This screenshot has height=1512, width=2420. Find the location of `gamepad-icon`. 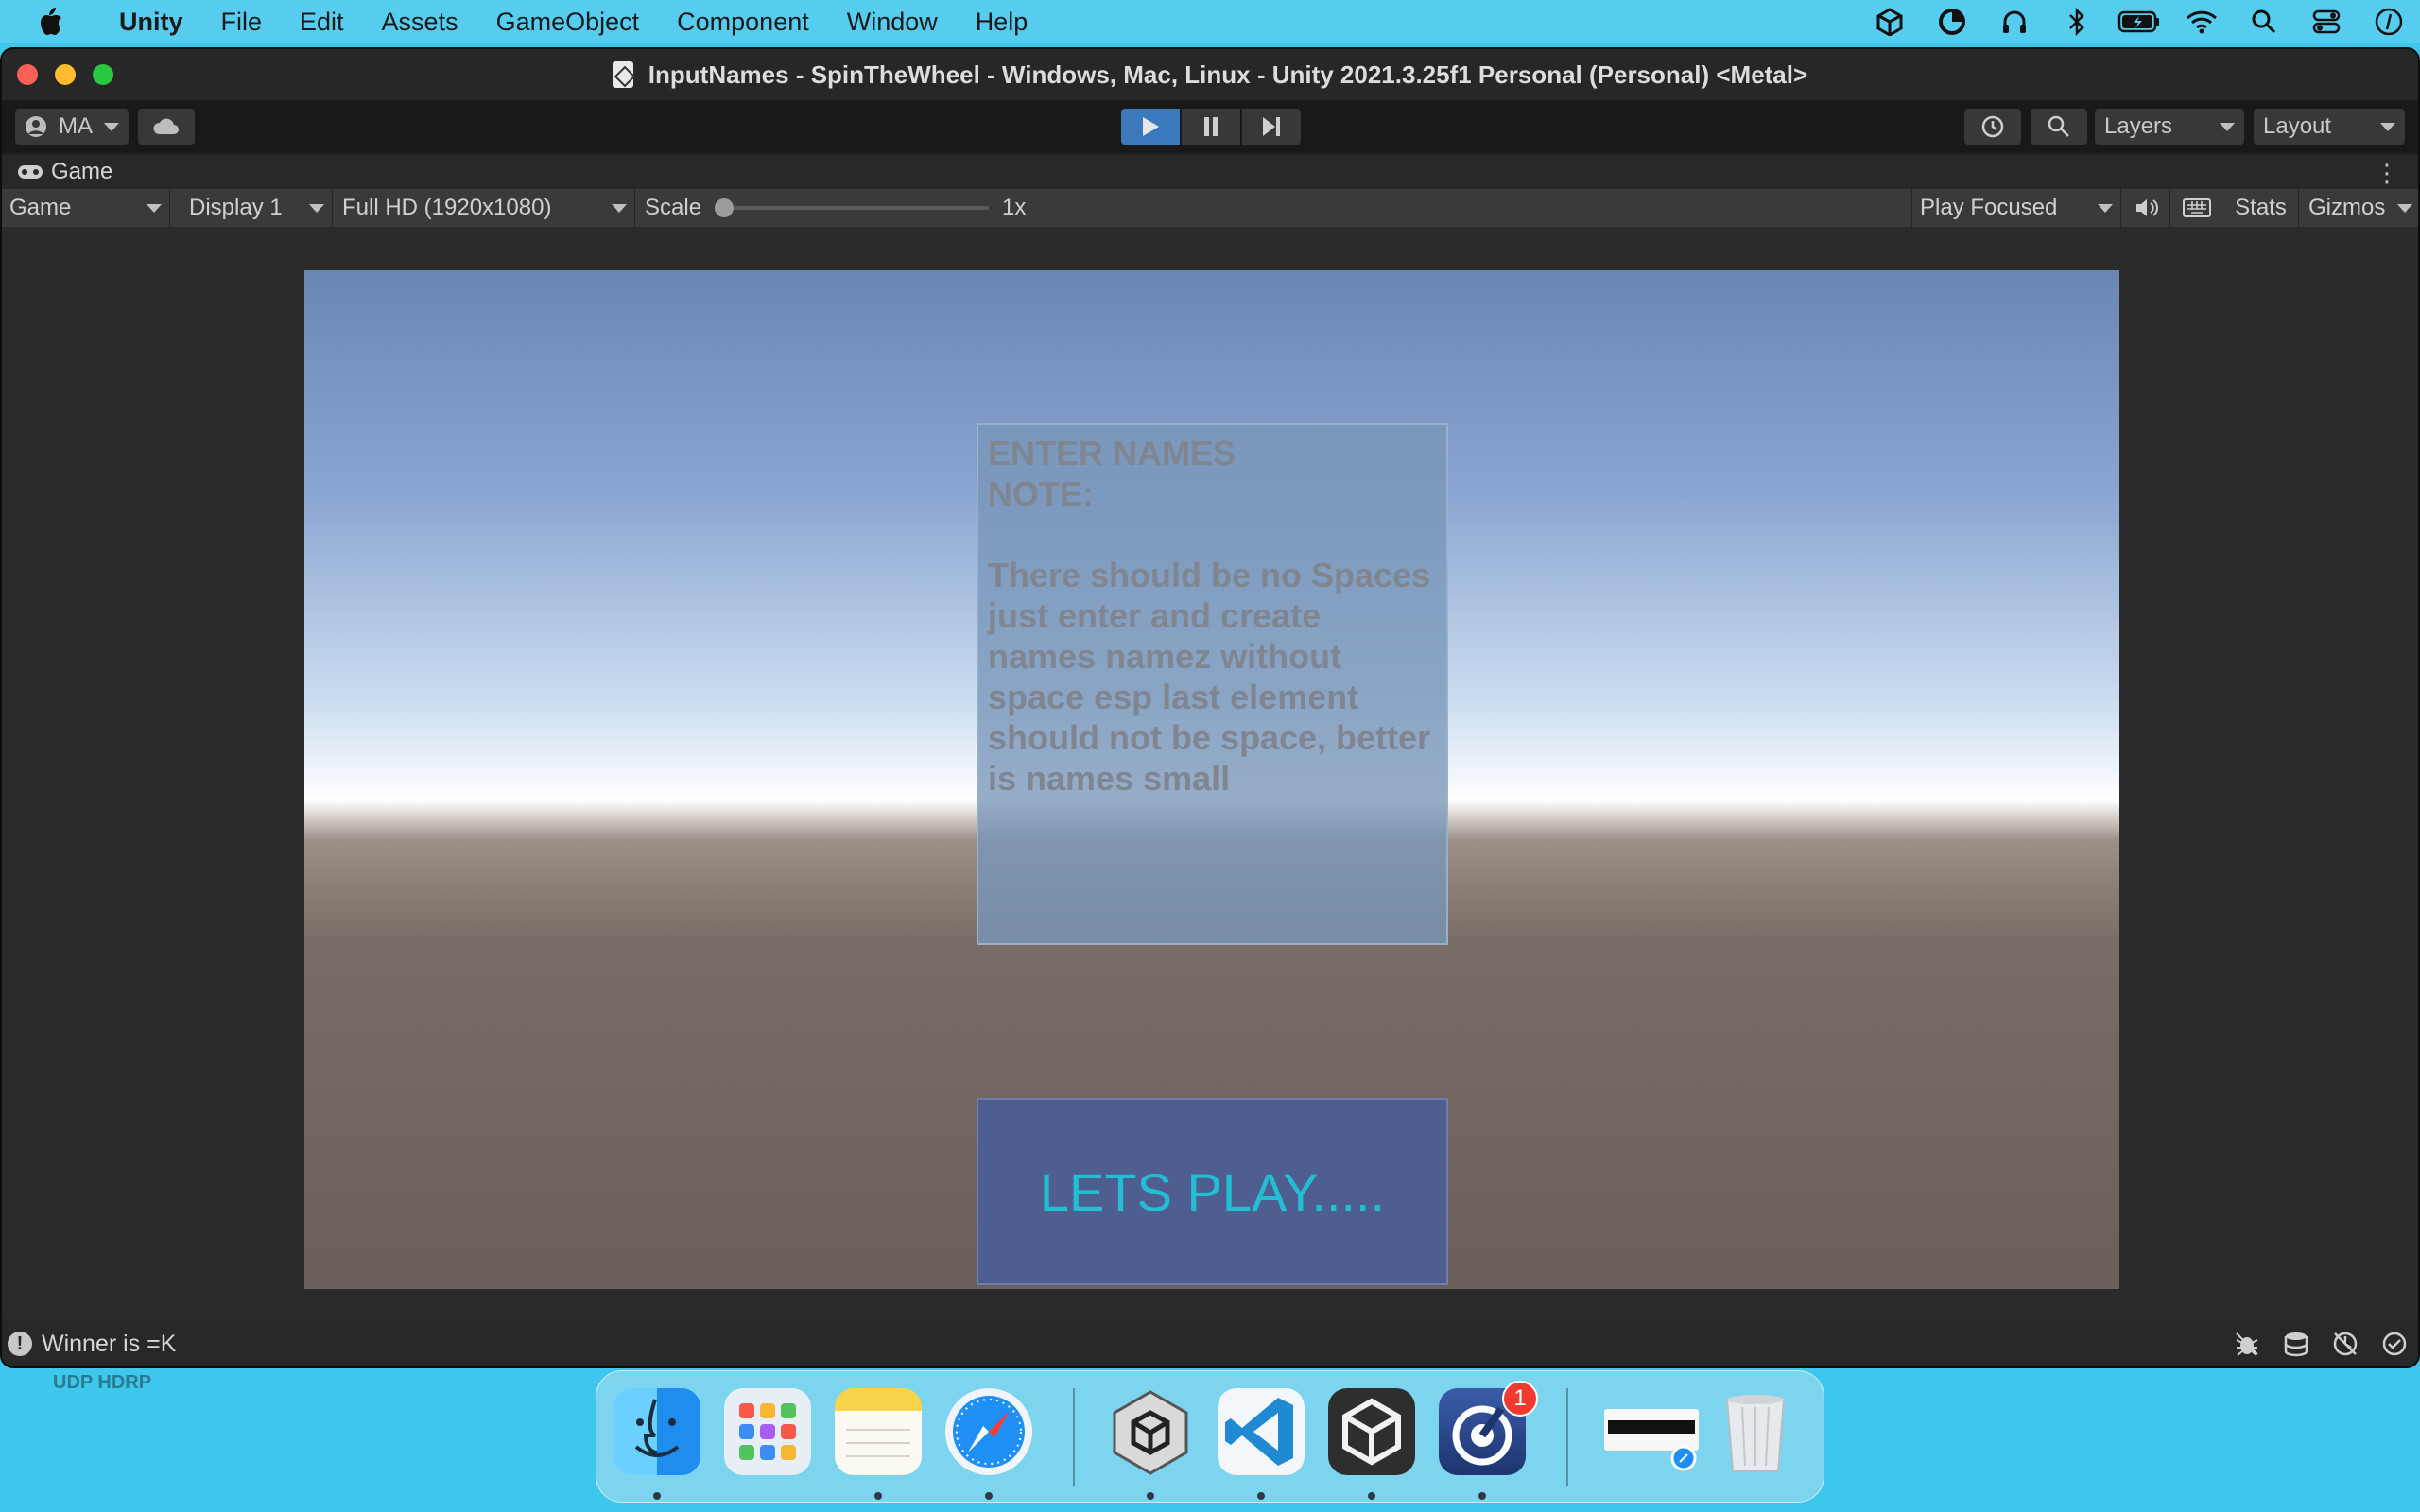

gamepad-icon is located at coordinates (30, 172).